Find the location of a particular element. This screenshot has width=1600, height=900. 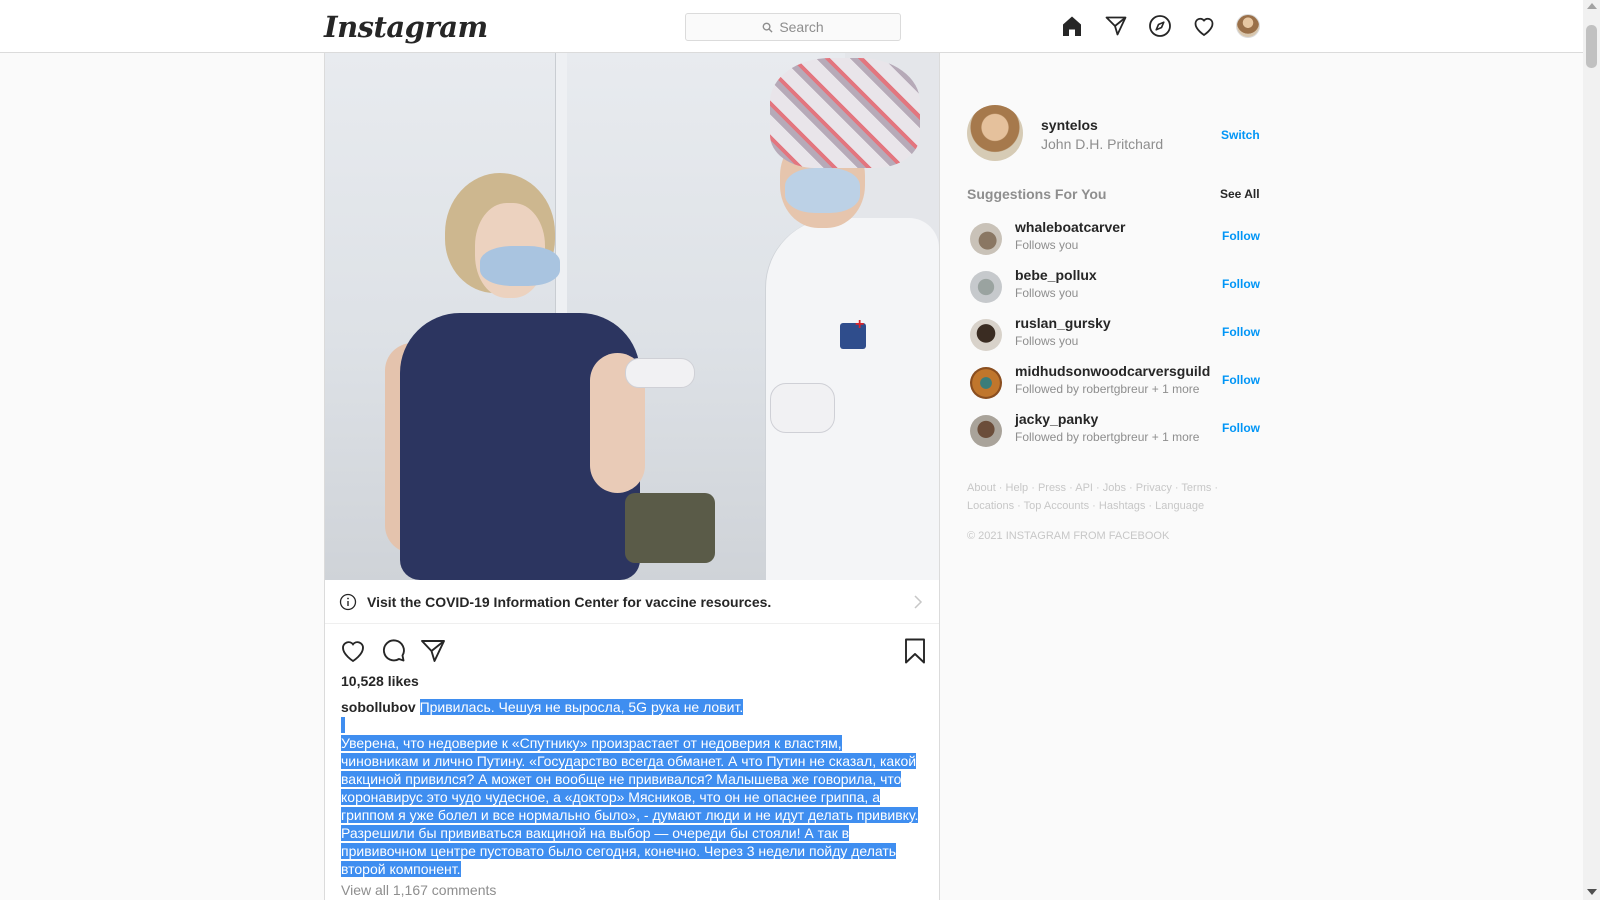

scroll-down-arrow-icon is located at coordinates (1592, 892).